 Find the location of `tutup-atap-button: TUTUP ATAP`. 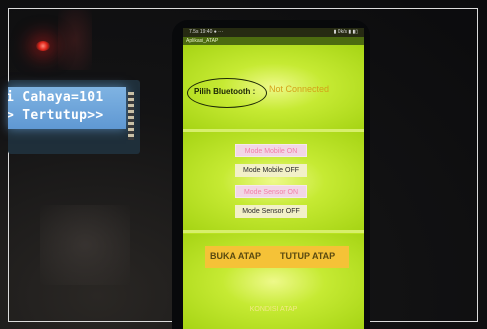

tutup-atap-button: TUTUP ATAP is located at coordinates (307, 256).